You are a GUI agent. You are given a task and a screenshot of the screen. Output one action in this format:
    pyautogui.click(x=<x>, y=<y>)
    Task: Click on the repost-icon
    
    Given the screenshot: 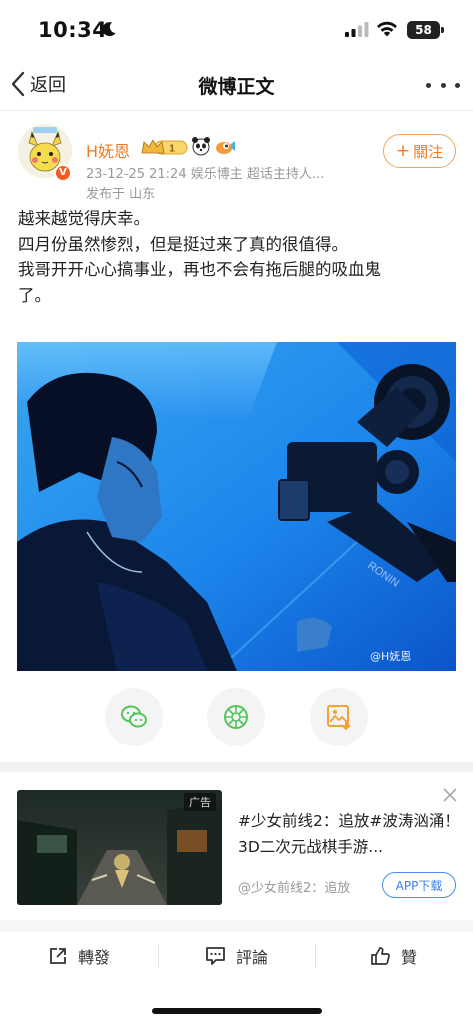 What is the action you would take?
    pyautogui.click(x=58, y=956)
    